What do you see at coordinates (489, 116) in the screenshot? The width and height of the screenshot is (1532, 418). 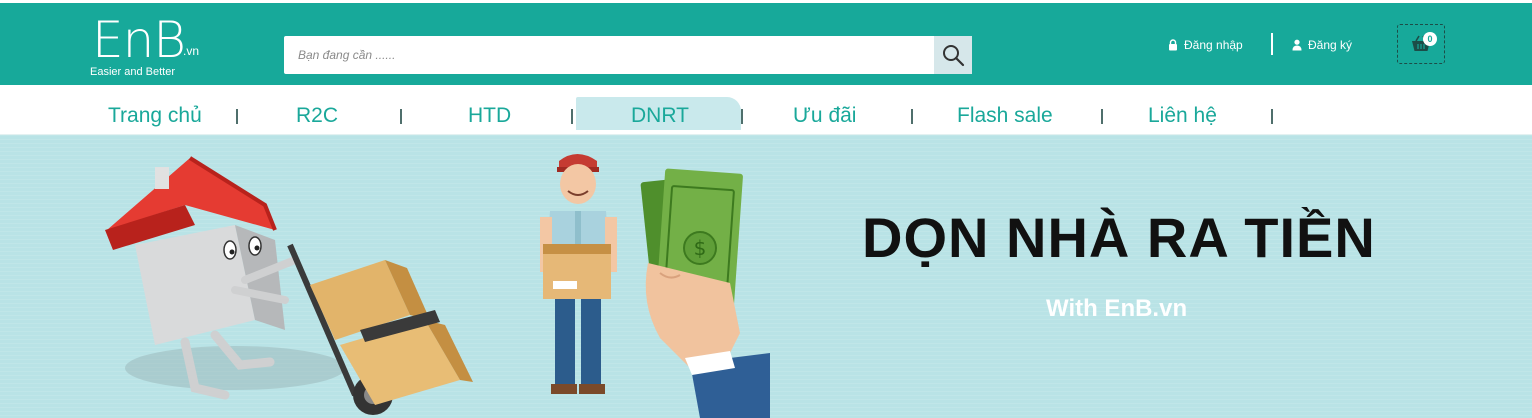 I see `nav-item-htd: HTD` at bounding box center [489, 116].